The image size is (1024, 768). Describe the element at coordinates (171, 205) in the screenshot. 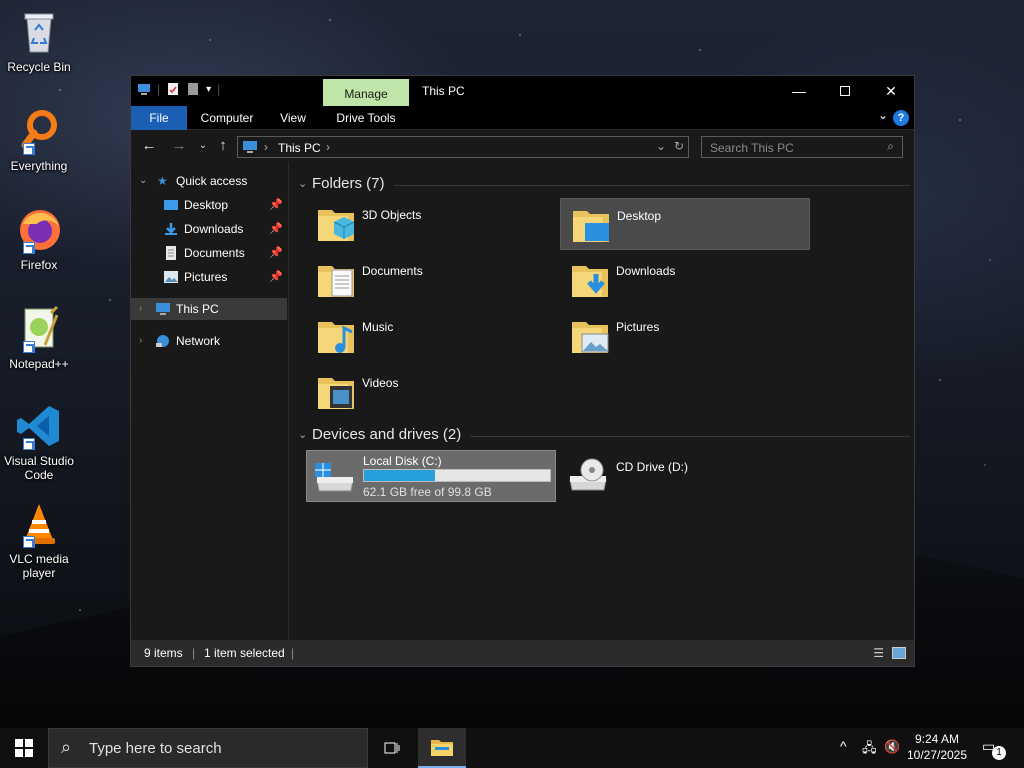

I see `desktop-folder-icon` at that location.